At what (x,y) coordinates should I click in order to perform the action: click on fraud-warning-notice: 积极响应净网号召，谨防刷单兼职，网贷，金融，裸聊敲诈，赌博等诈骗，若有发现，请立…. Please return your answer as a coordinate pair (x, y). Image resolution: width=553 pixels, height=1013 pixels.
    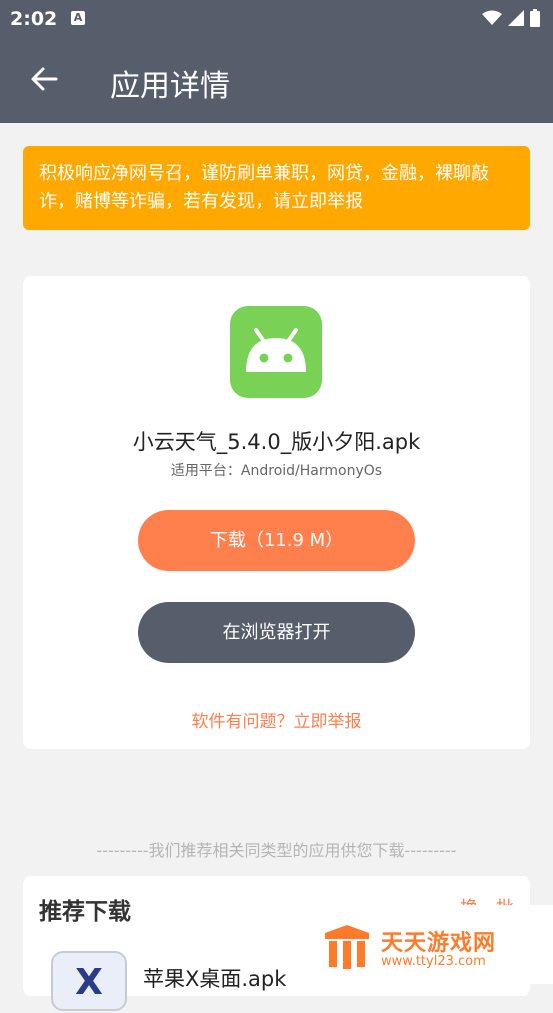
    Looking at the image, I should click on (276, 188).